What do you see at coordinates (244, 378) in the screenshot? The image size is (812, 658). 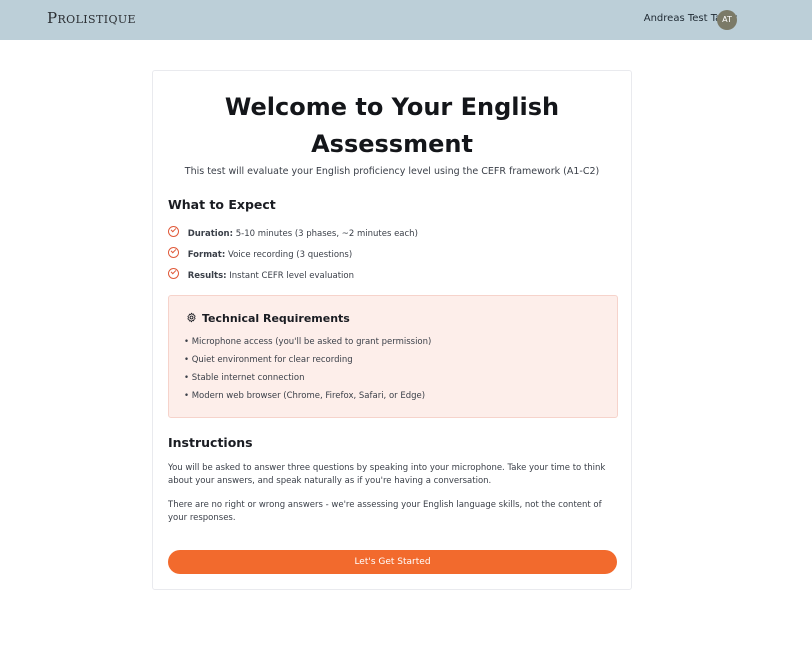 I see `tech-item: • Stable internet connection` at bounding box center [244, 378].